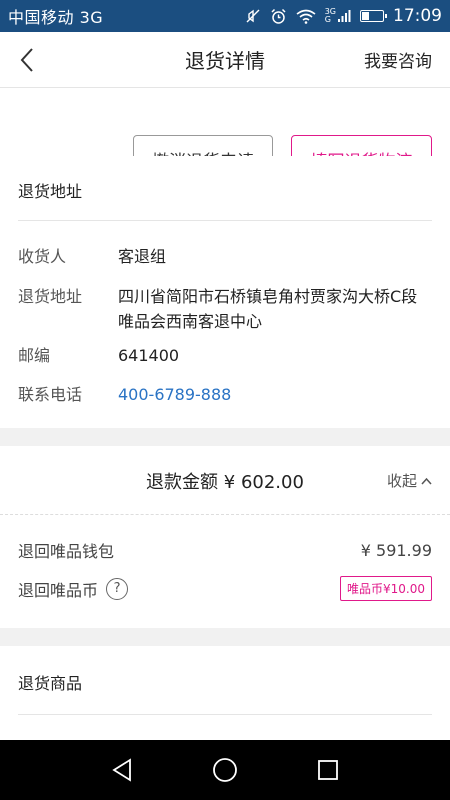 This screenshot has height=800, width=450. Describe the element at coordinates (225, 482) in the screenshot. I see `refund-total: 退款金额 ¥ 602.00` at that location.